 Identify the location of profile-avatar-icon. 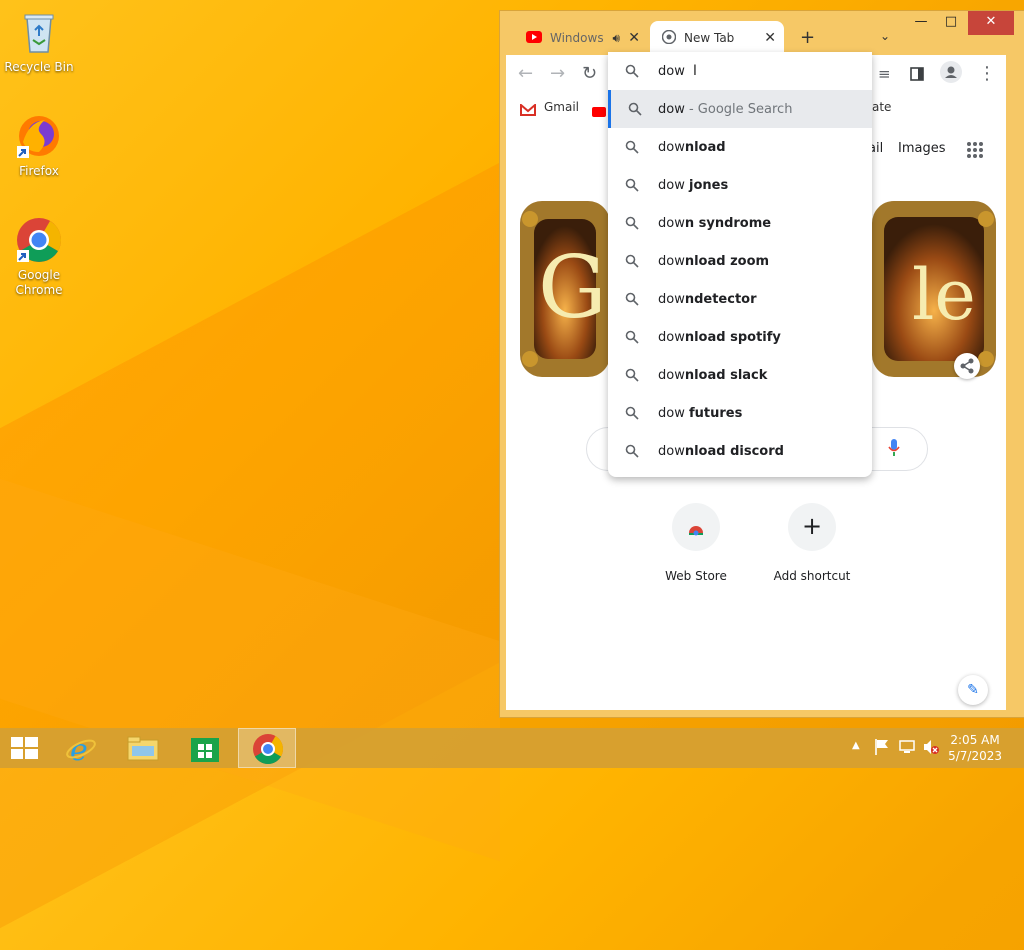
(951, 74).